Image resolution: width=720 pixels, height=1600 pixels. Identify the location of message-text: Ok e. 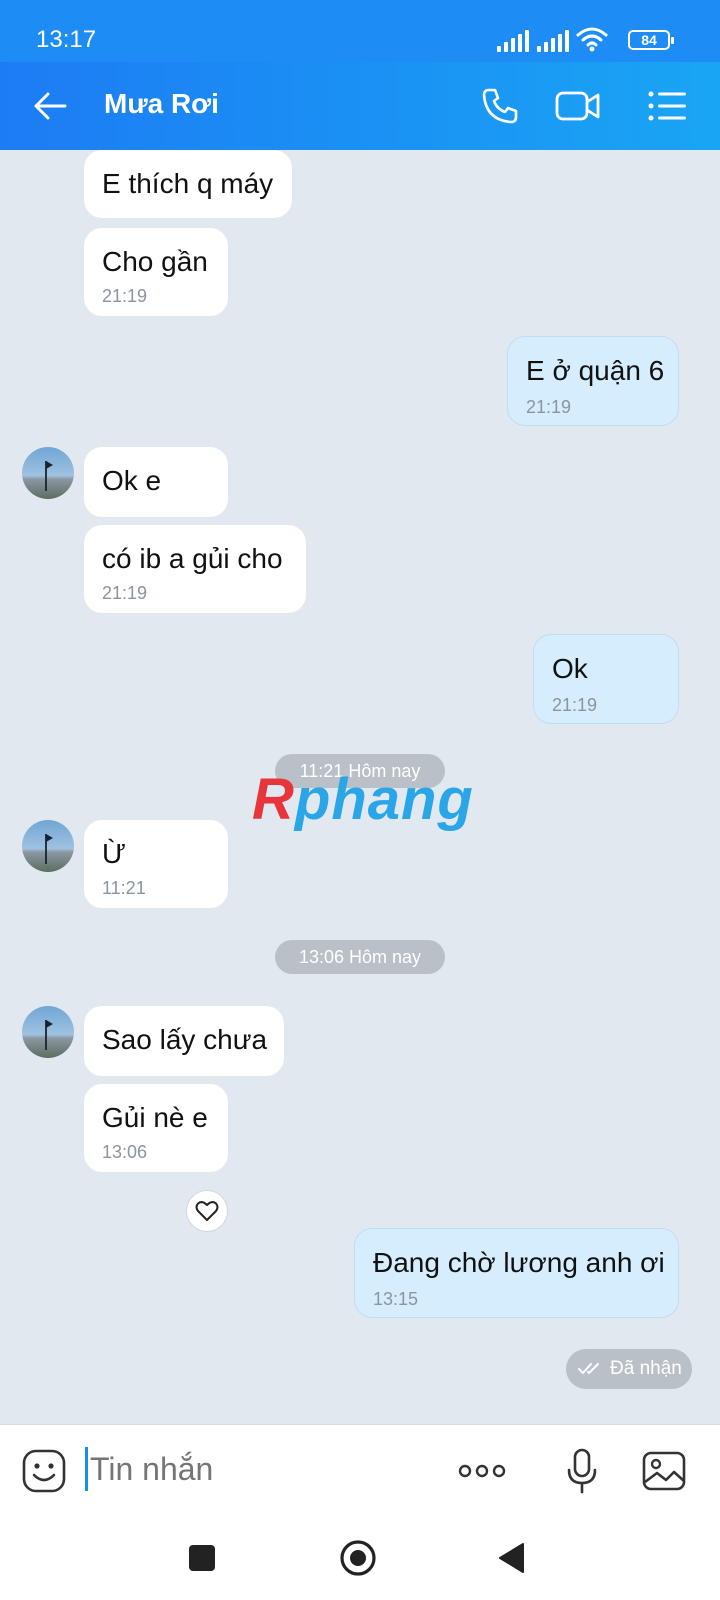
(132, 480).